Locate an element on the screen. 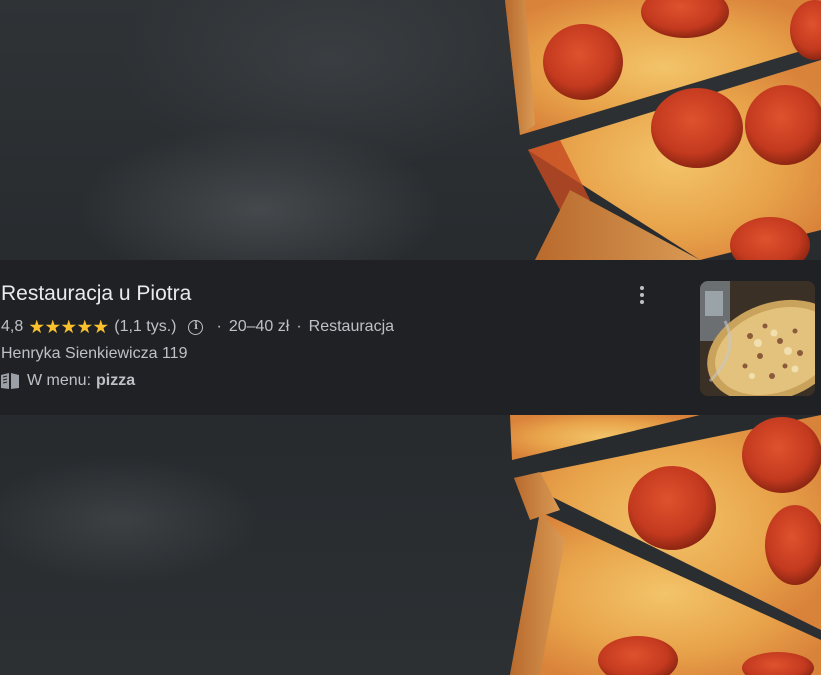 Image resolution: width=821 pixels, height=675 pixels. star-rating is located at coordinates (68, 327).